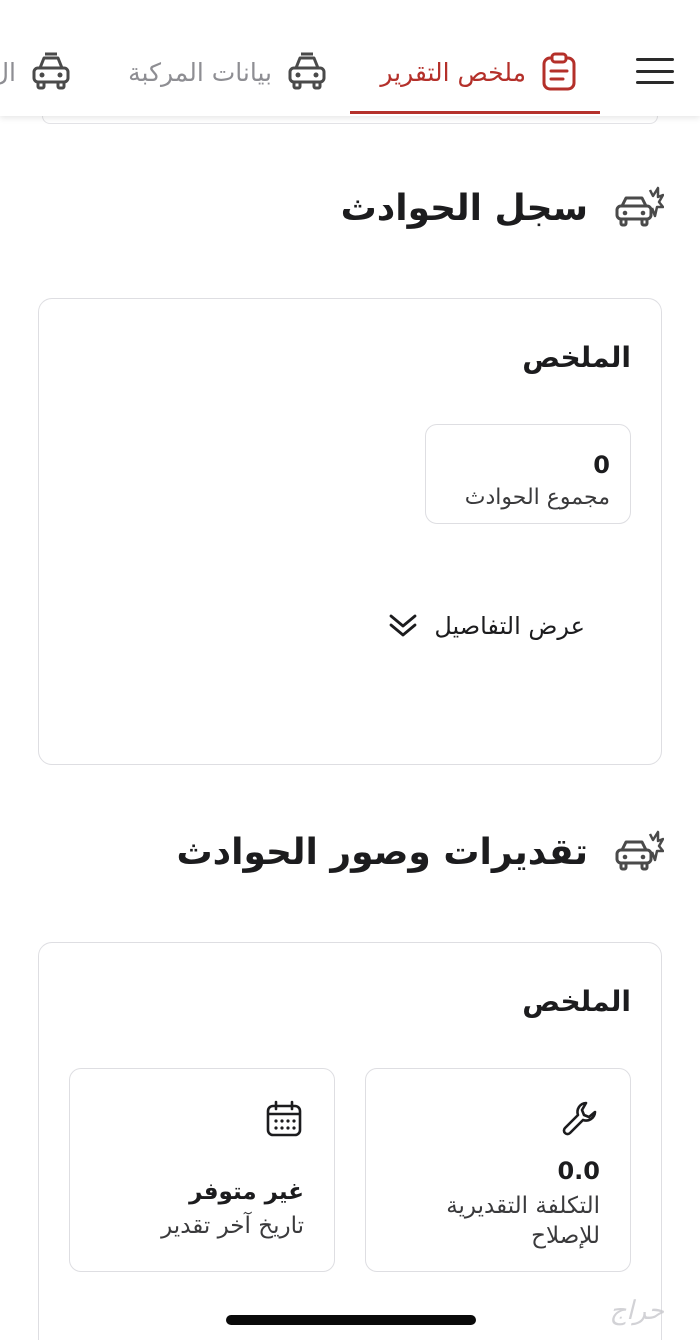  Describe the element at coordinates (475, 112) in the screenshot. I see `active-tab-indicator` at that location.